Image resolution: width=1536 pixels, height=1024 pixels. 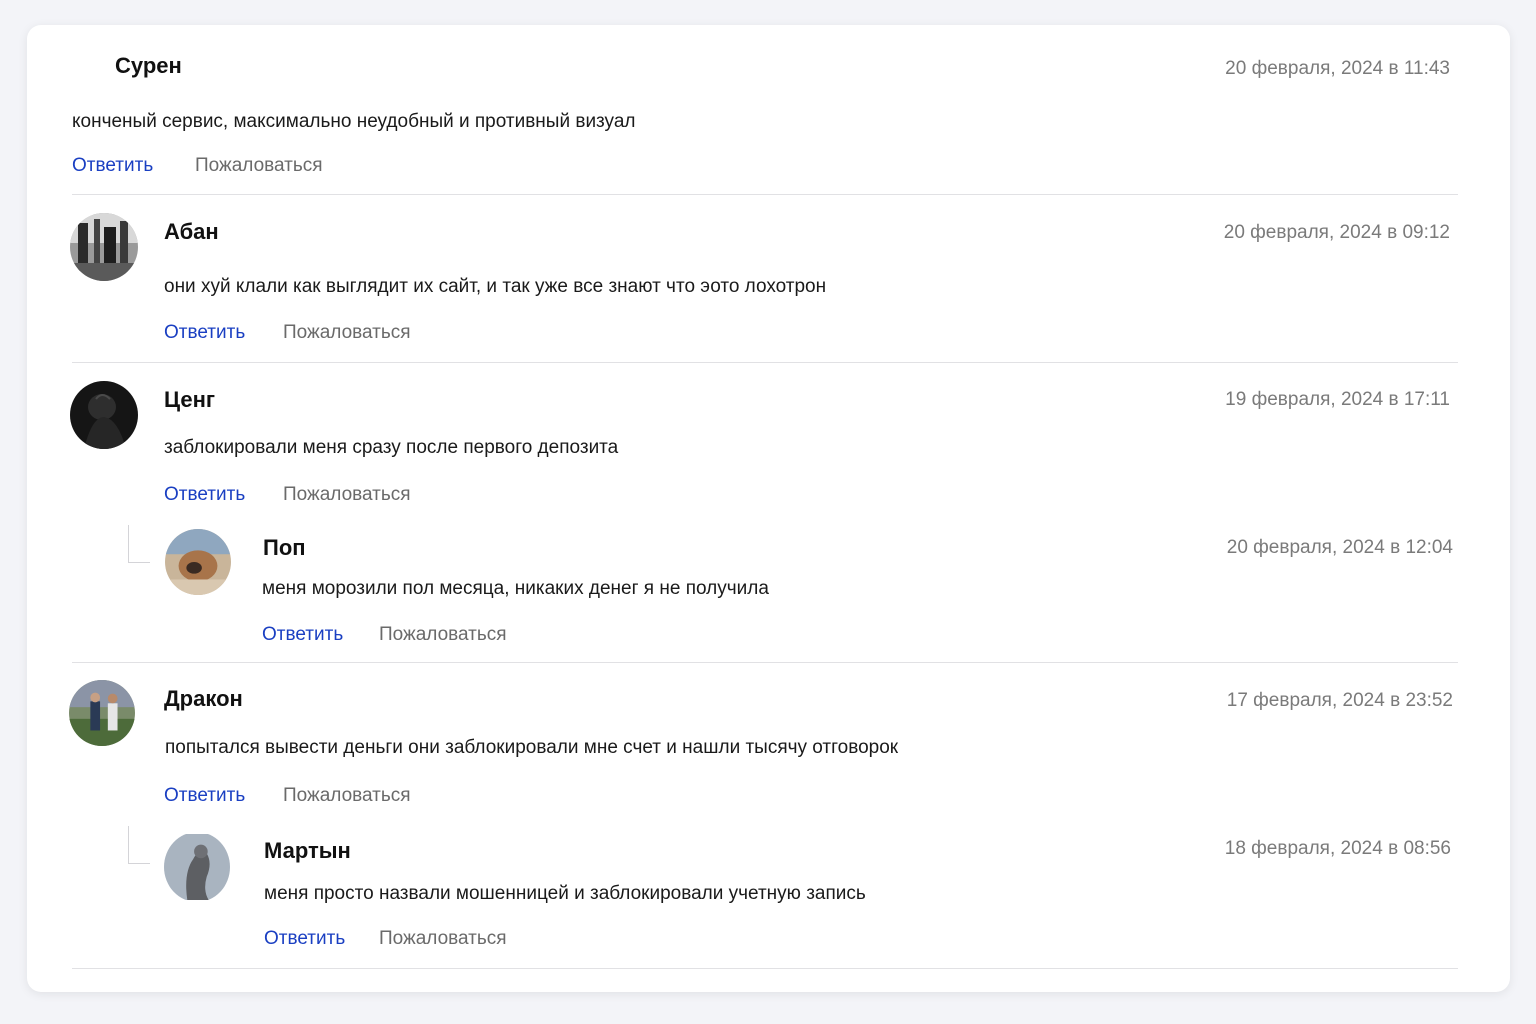 What do you see at coordinates (190, 399) in the screenshot?
I see `comment-author: Ценг` at bounding box center [190, 399].